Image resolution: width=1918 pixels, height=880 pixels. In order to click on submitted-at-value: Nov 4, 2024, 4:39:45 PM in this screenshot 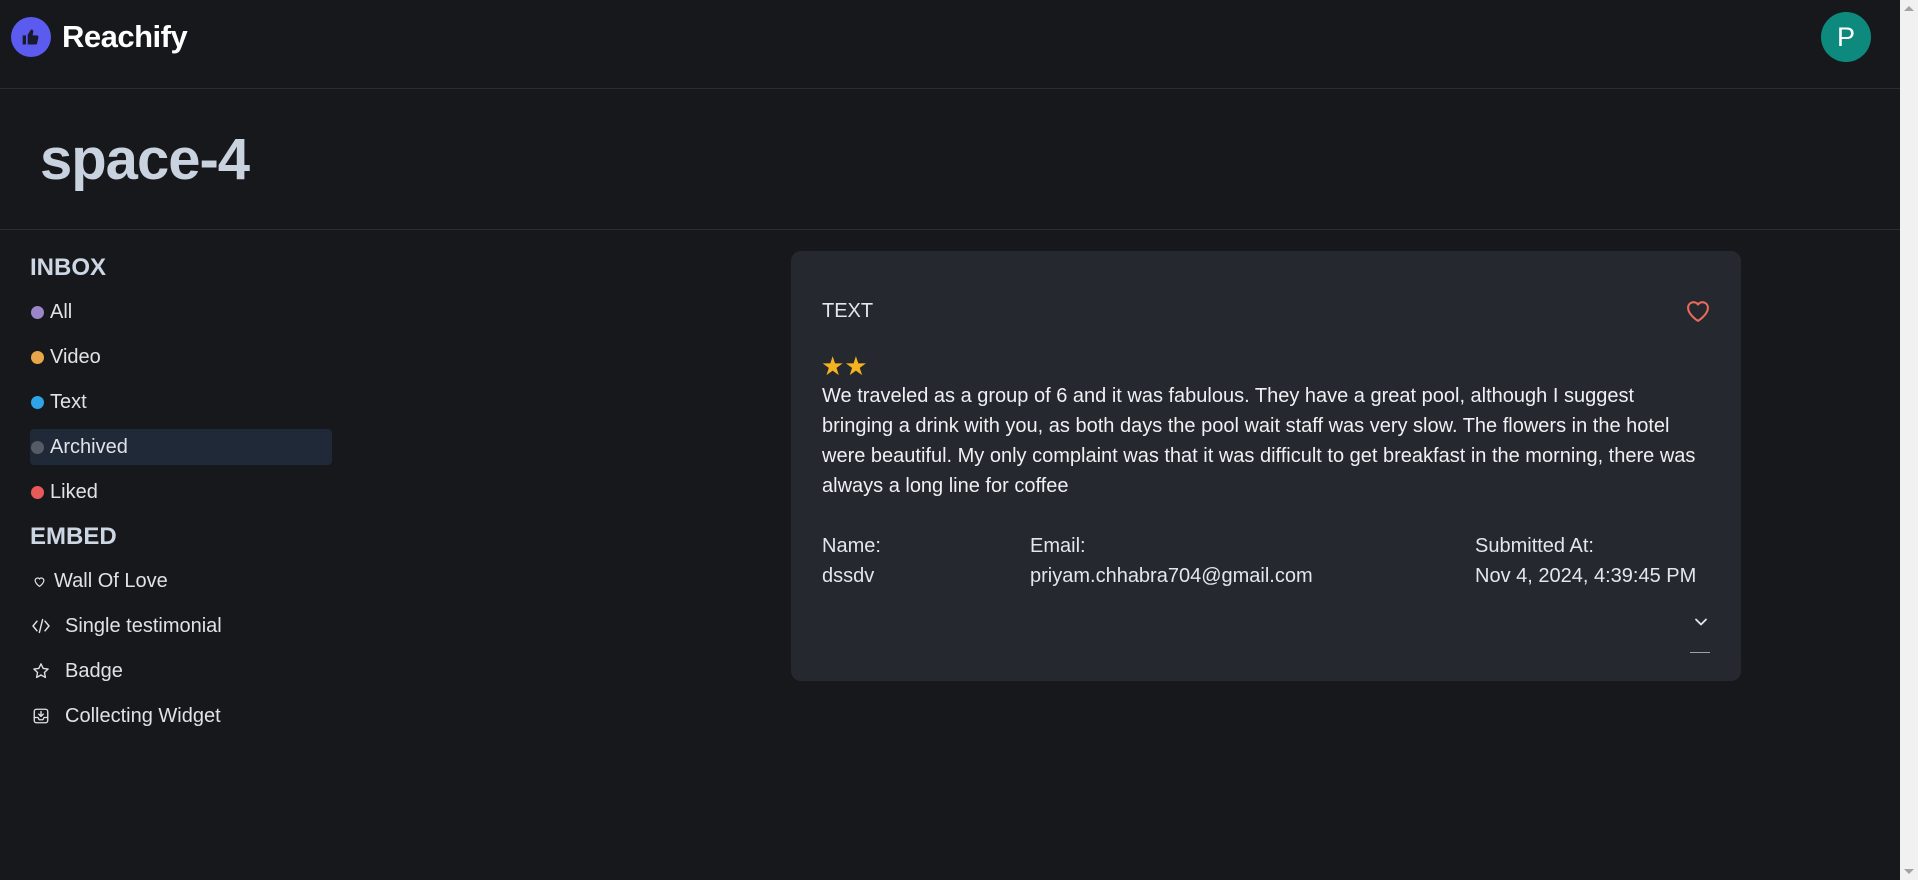, I will do `click(1586, 576)`.